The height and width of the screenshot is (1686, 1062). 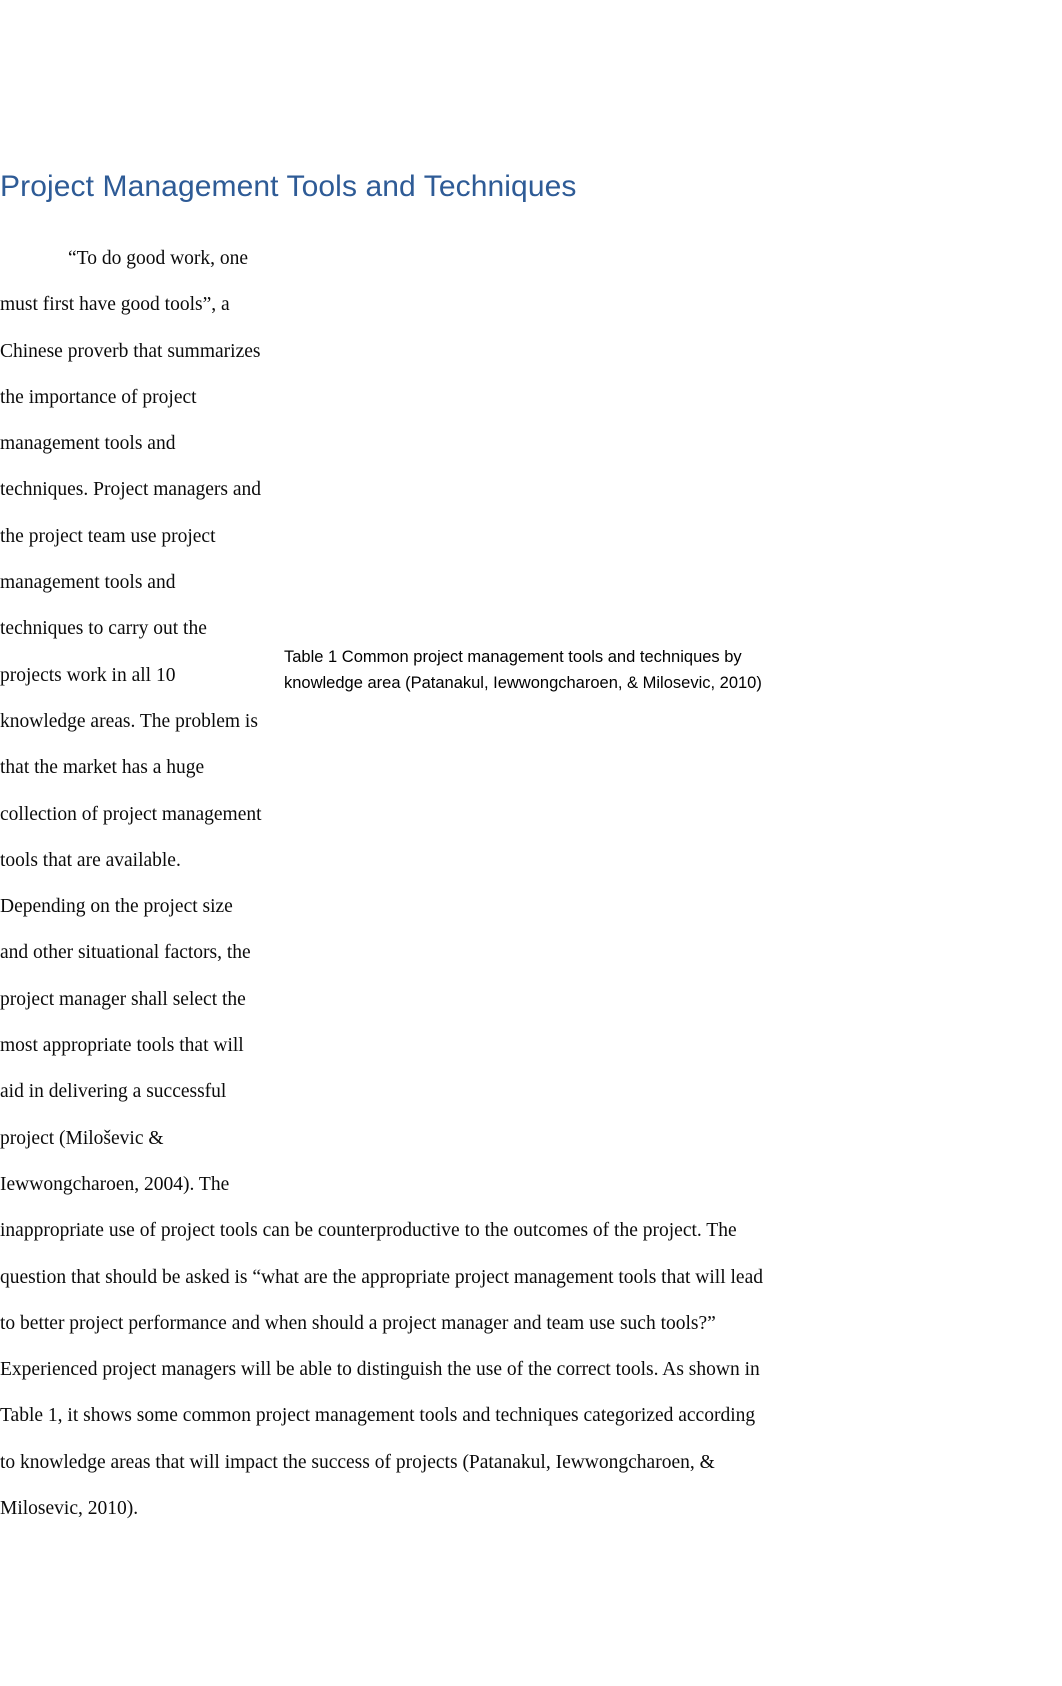 I want to click on table-content-area, so click(x=526, y=946).